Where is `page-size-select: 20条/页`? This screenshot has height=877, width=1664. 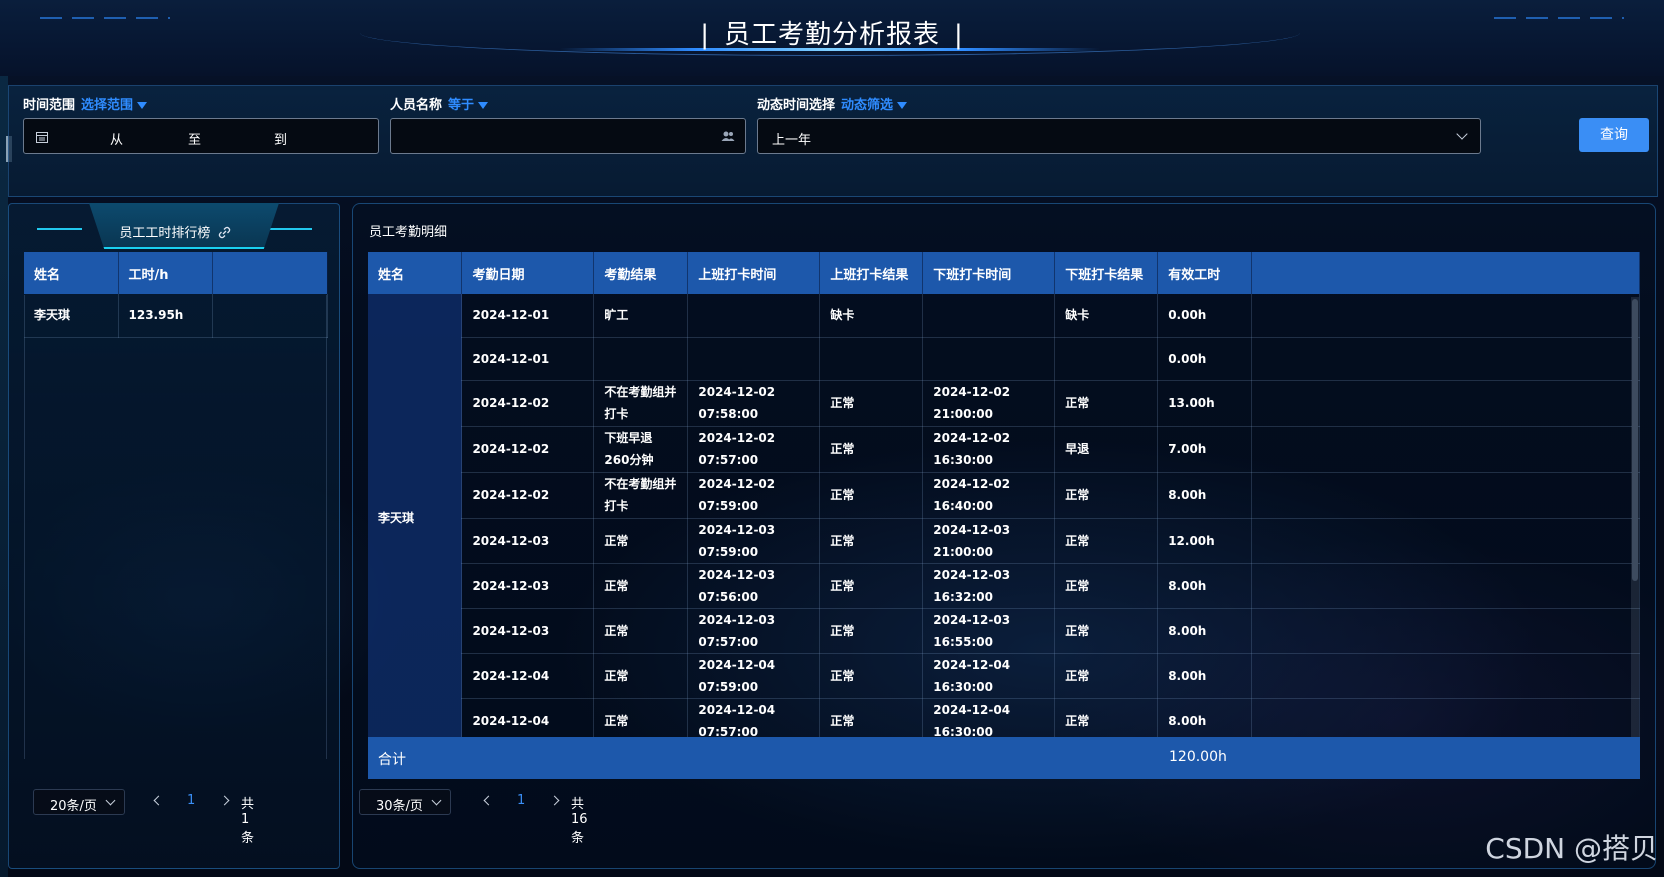 page-size-select: 20条/页 is located at coordinates (79, 802).